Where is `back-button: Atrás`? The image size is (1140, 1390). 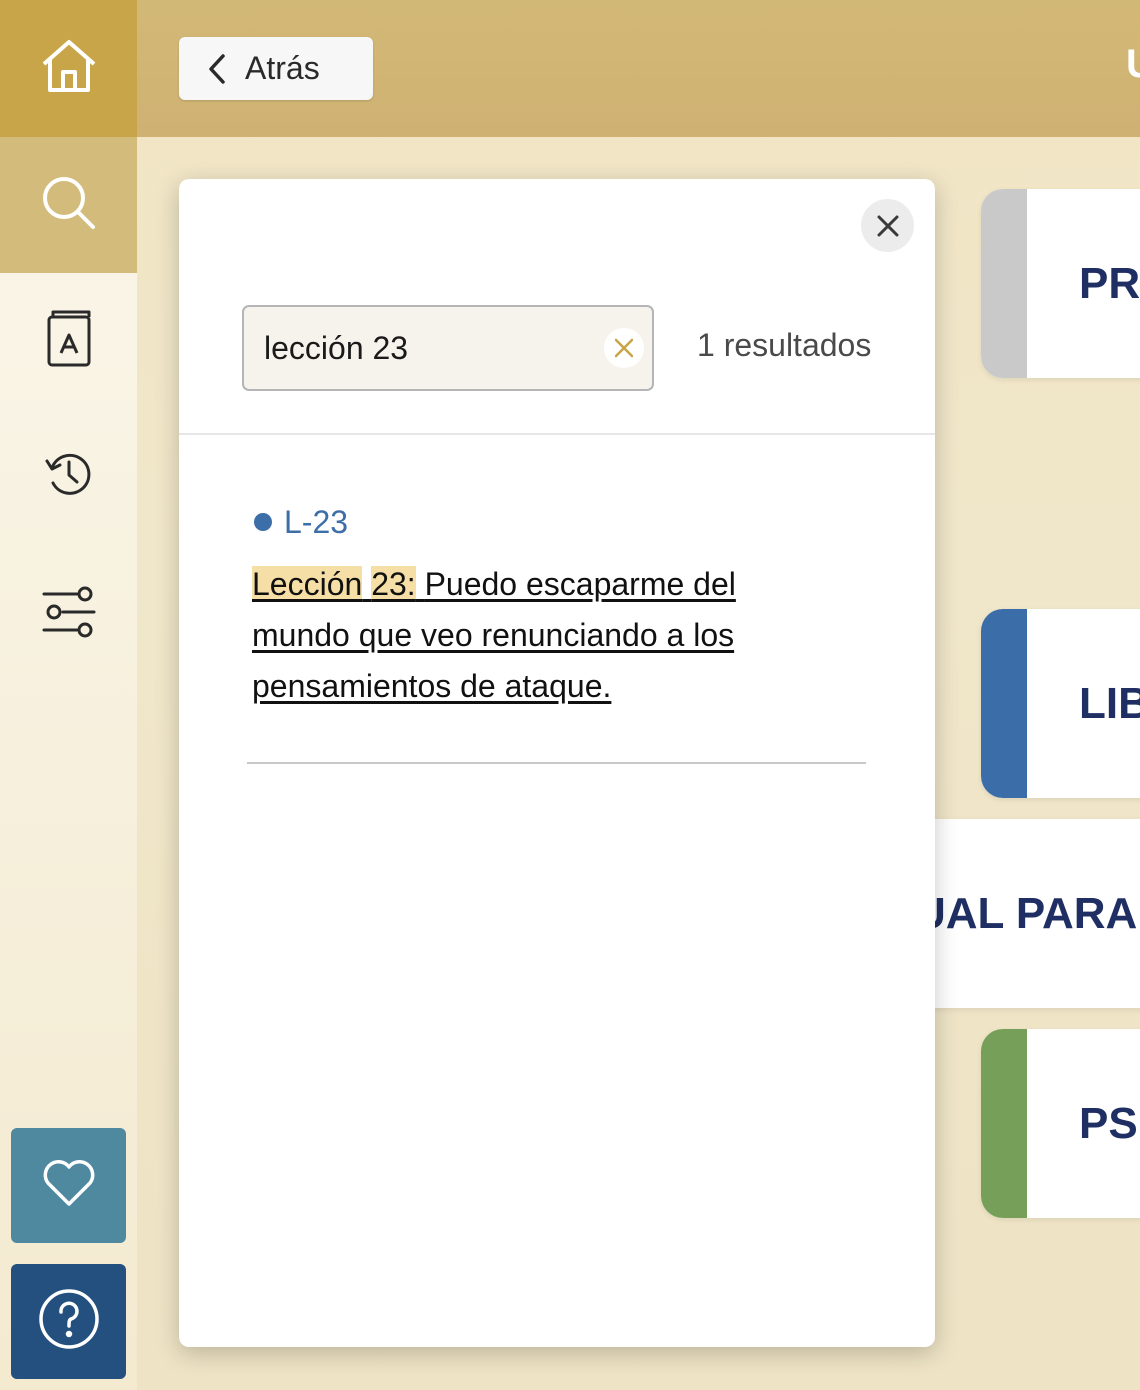
back-button: Atrás is located at coordinates (276, 68).